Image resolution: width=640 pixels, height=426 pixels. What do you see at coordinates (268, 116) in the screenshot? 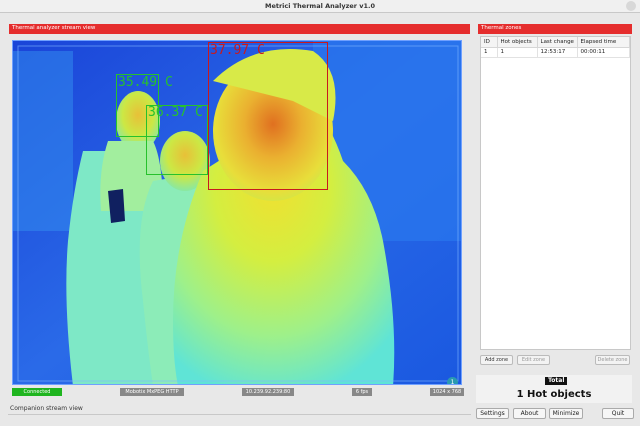
I see `zone-box-red` at bounding box center [268, 116].